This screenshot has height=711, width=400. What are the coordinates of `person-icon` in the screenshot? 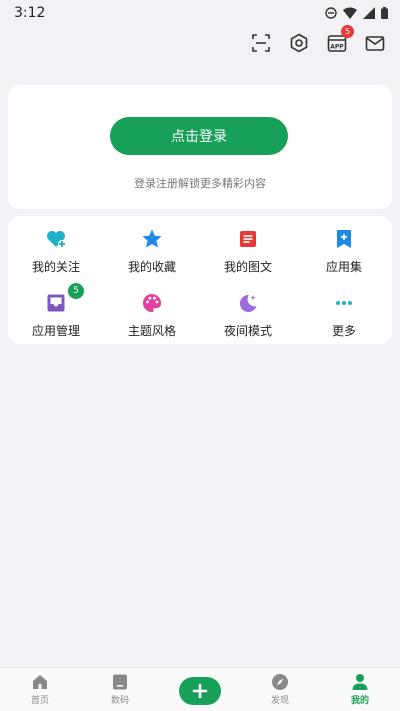 It's located at (360, 682).